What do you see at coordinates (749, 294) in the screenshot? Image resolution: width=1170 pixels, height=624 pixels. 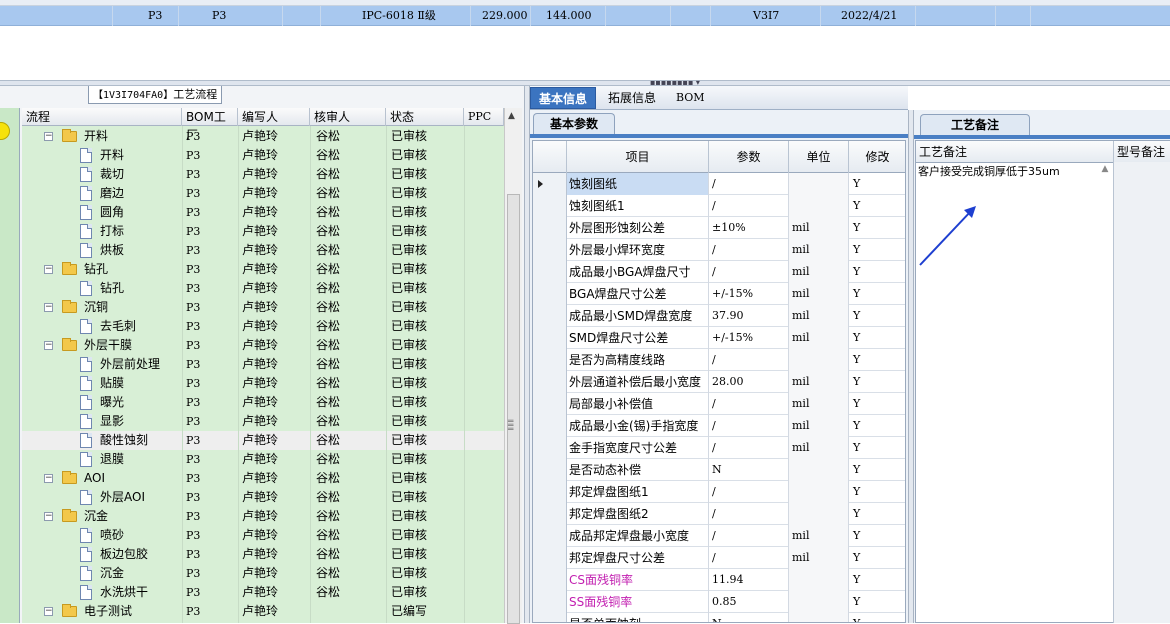 I see `param-value-cell: +/-15%` at bounding box center [749, 294].